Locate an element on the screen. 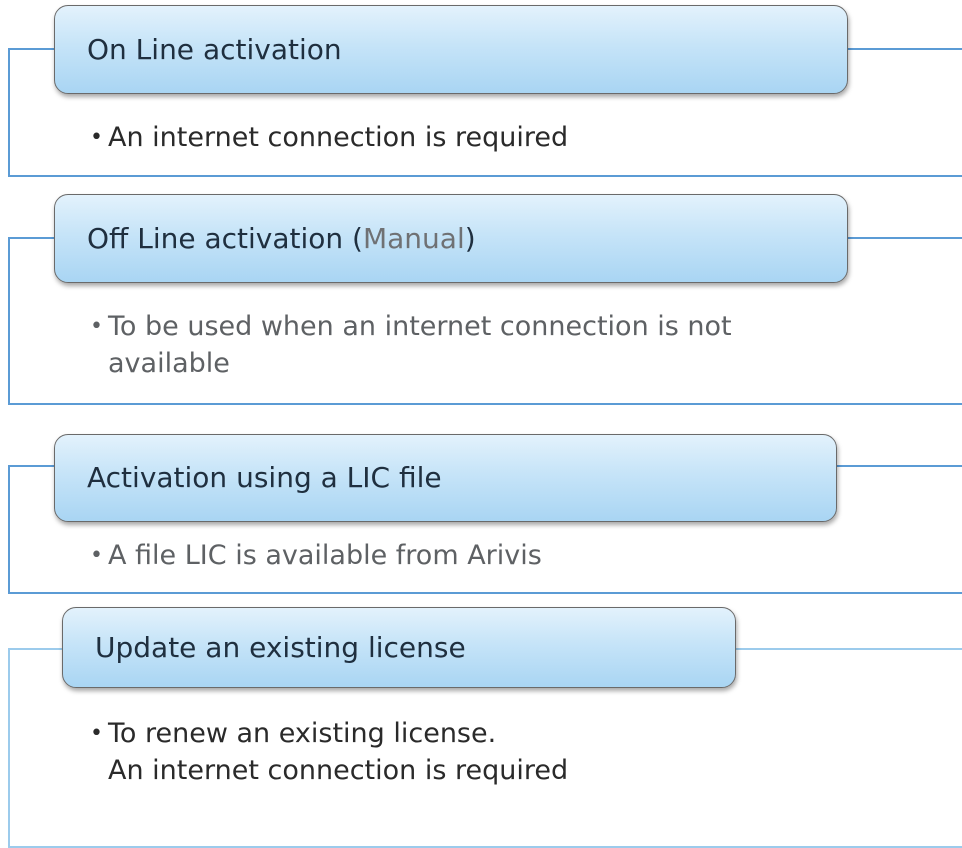 The image size is (962, 848). header-title: Update an existing license is located at coordinates (280, 647).